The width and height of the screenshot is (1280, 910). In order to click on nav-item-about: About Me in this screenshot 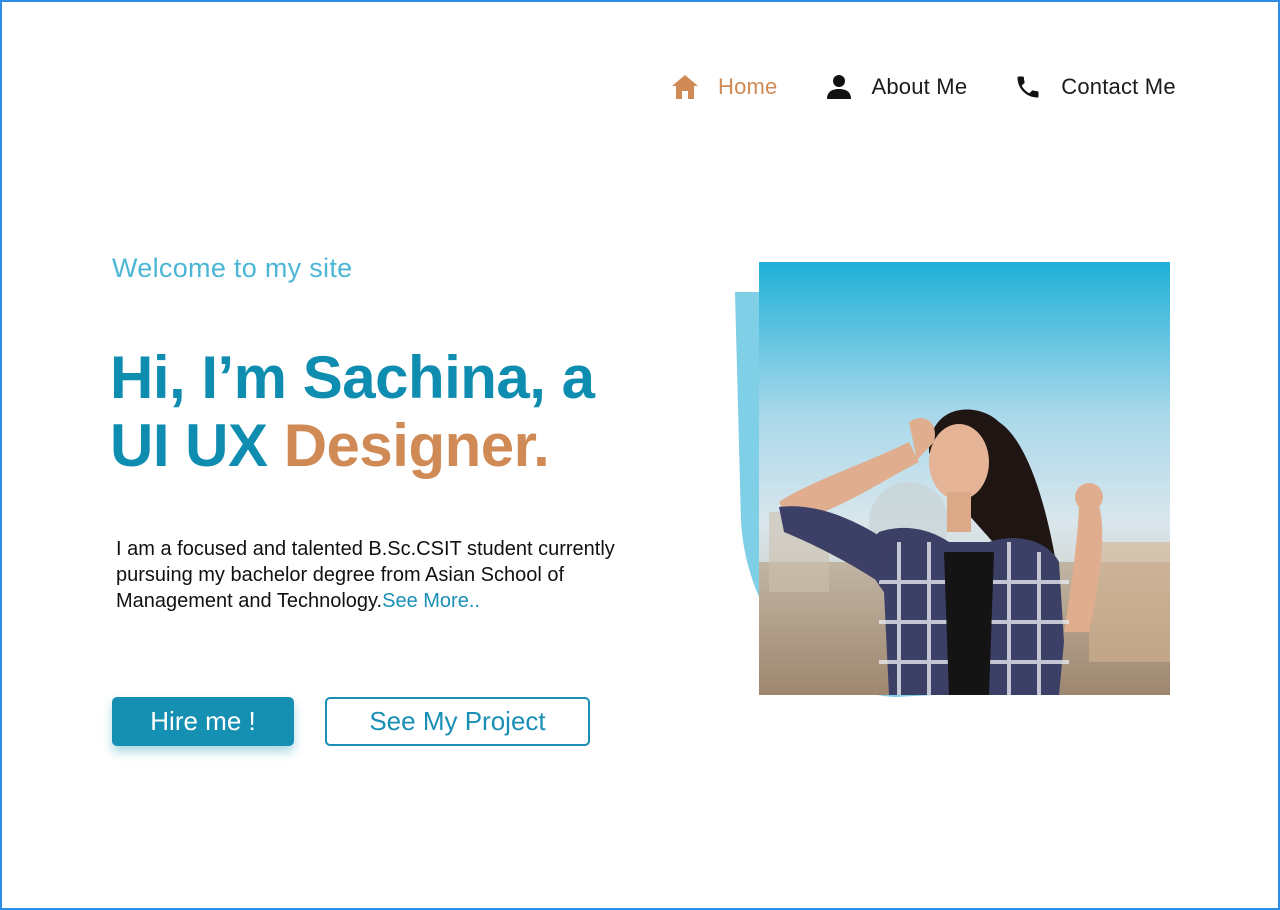, I will do `click(896, 87)`.